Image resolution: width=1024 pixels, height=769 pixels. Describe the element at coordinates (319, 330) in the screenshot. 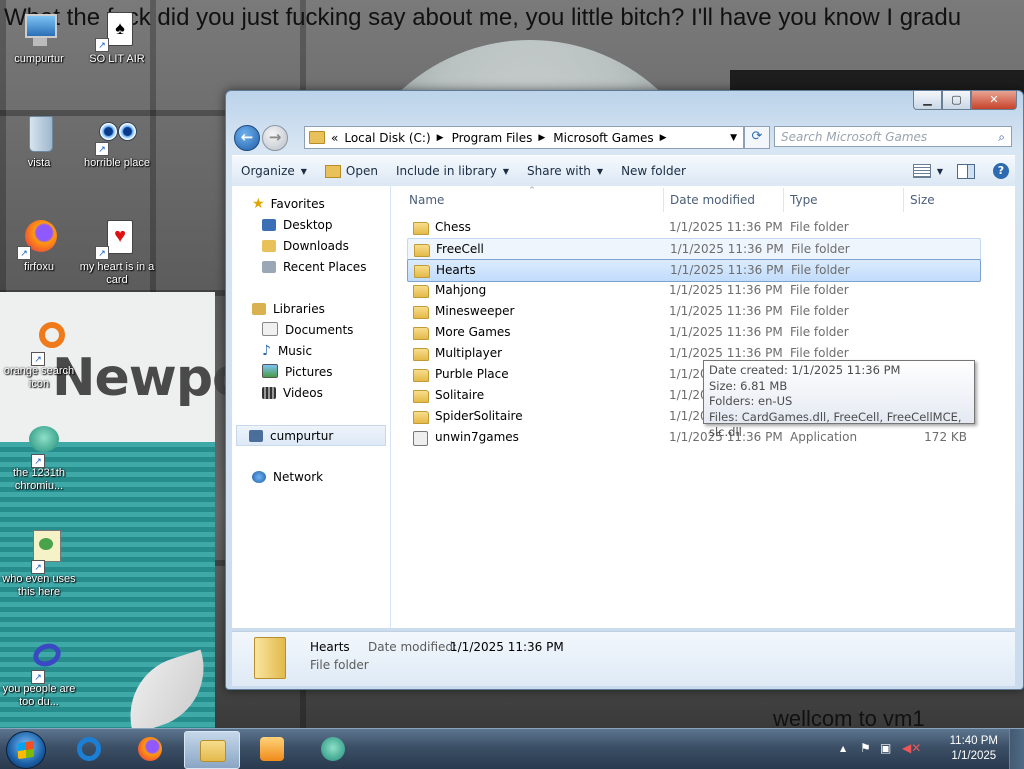

I see `nav-label: Documents` at that location.